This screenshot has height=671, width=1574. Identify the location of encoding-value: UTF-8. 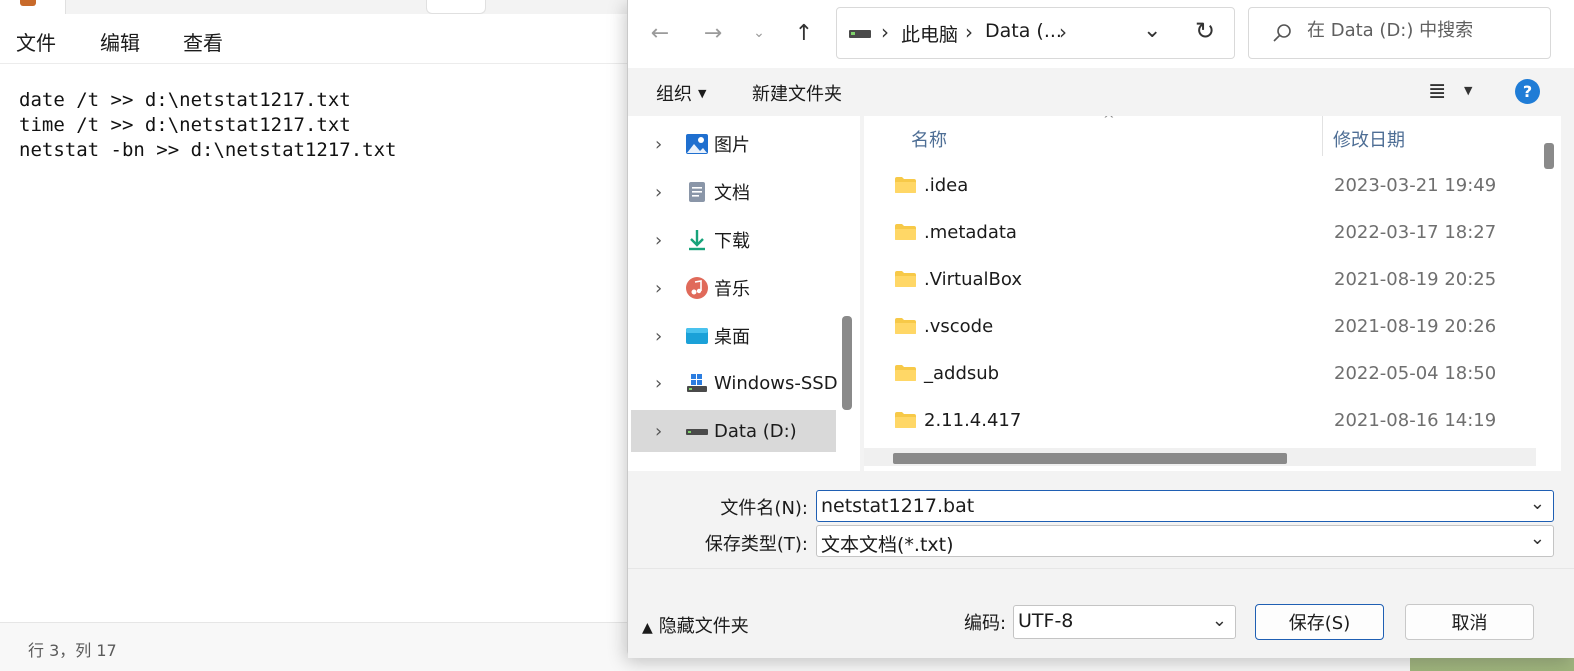
(1046, 621).